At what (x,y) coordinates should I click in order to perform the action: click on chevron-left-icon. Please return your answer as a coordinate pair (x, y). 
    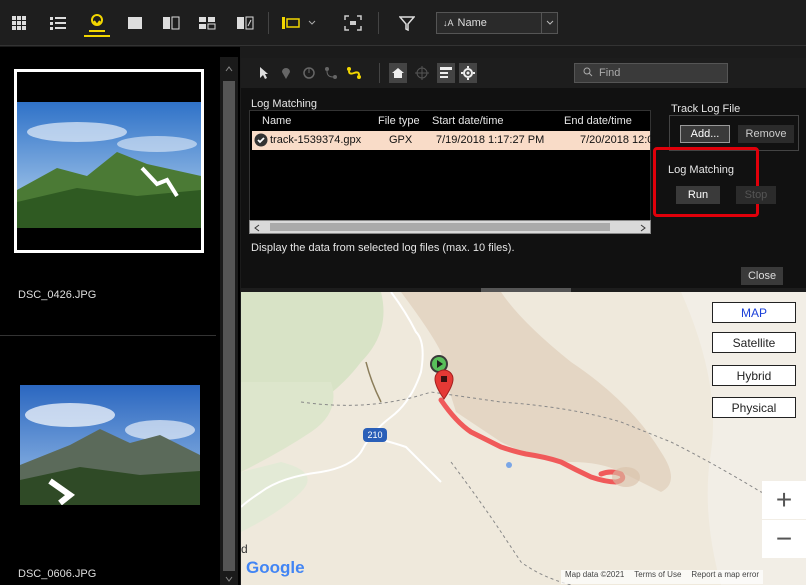
    Looking at the image, I should click on (257, 229).